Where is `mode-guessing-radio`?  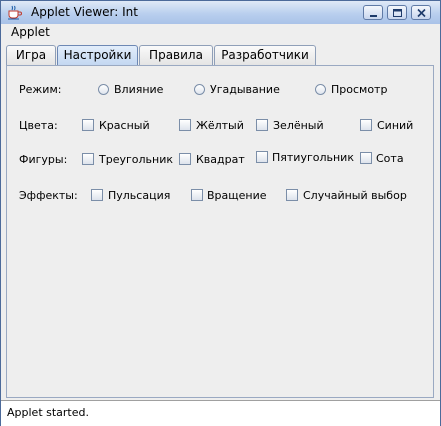
mode-guessing-radio is located at coordinates (199, 89).